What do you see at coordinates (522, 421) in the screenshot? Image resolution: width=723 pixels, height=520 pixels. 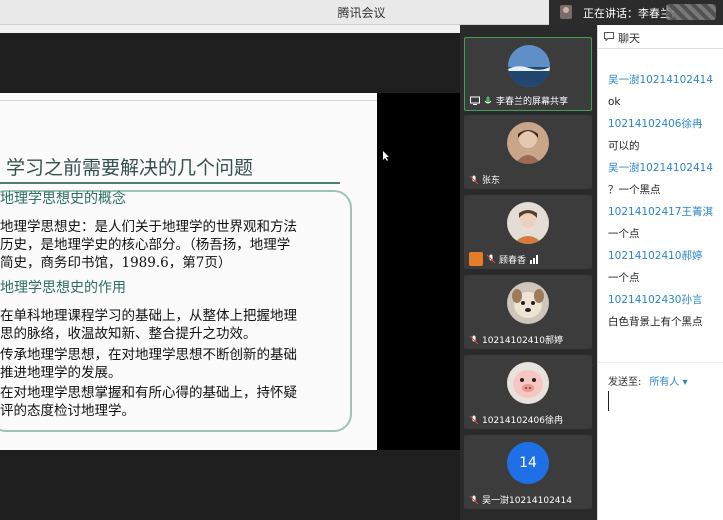 I see `participant-name: 10214102406徐冉` at bounding box center [522, 421].